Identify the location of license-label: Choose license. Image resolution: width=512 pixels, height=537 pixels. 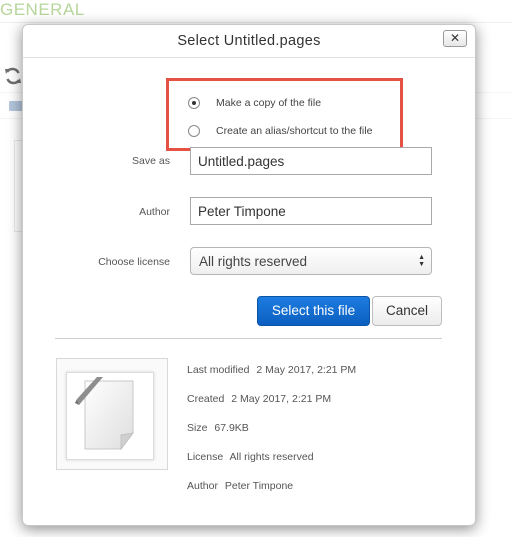
(134, 262).